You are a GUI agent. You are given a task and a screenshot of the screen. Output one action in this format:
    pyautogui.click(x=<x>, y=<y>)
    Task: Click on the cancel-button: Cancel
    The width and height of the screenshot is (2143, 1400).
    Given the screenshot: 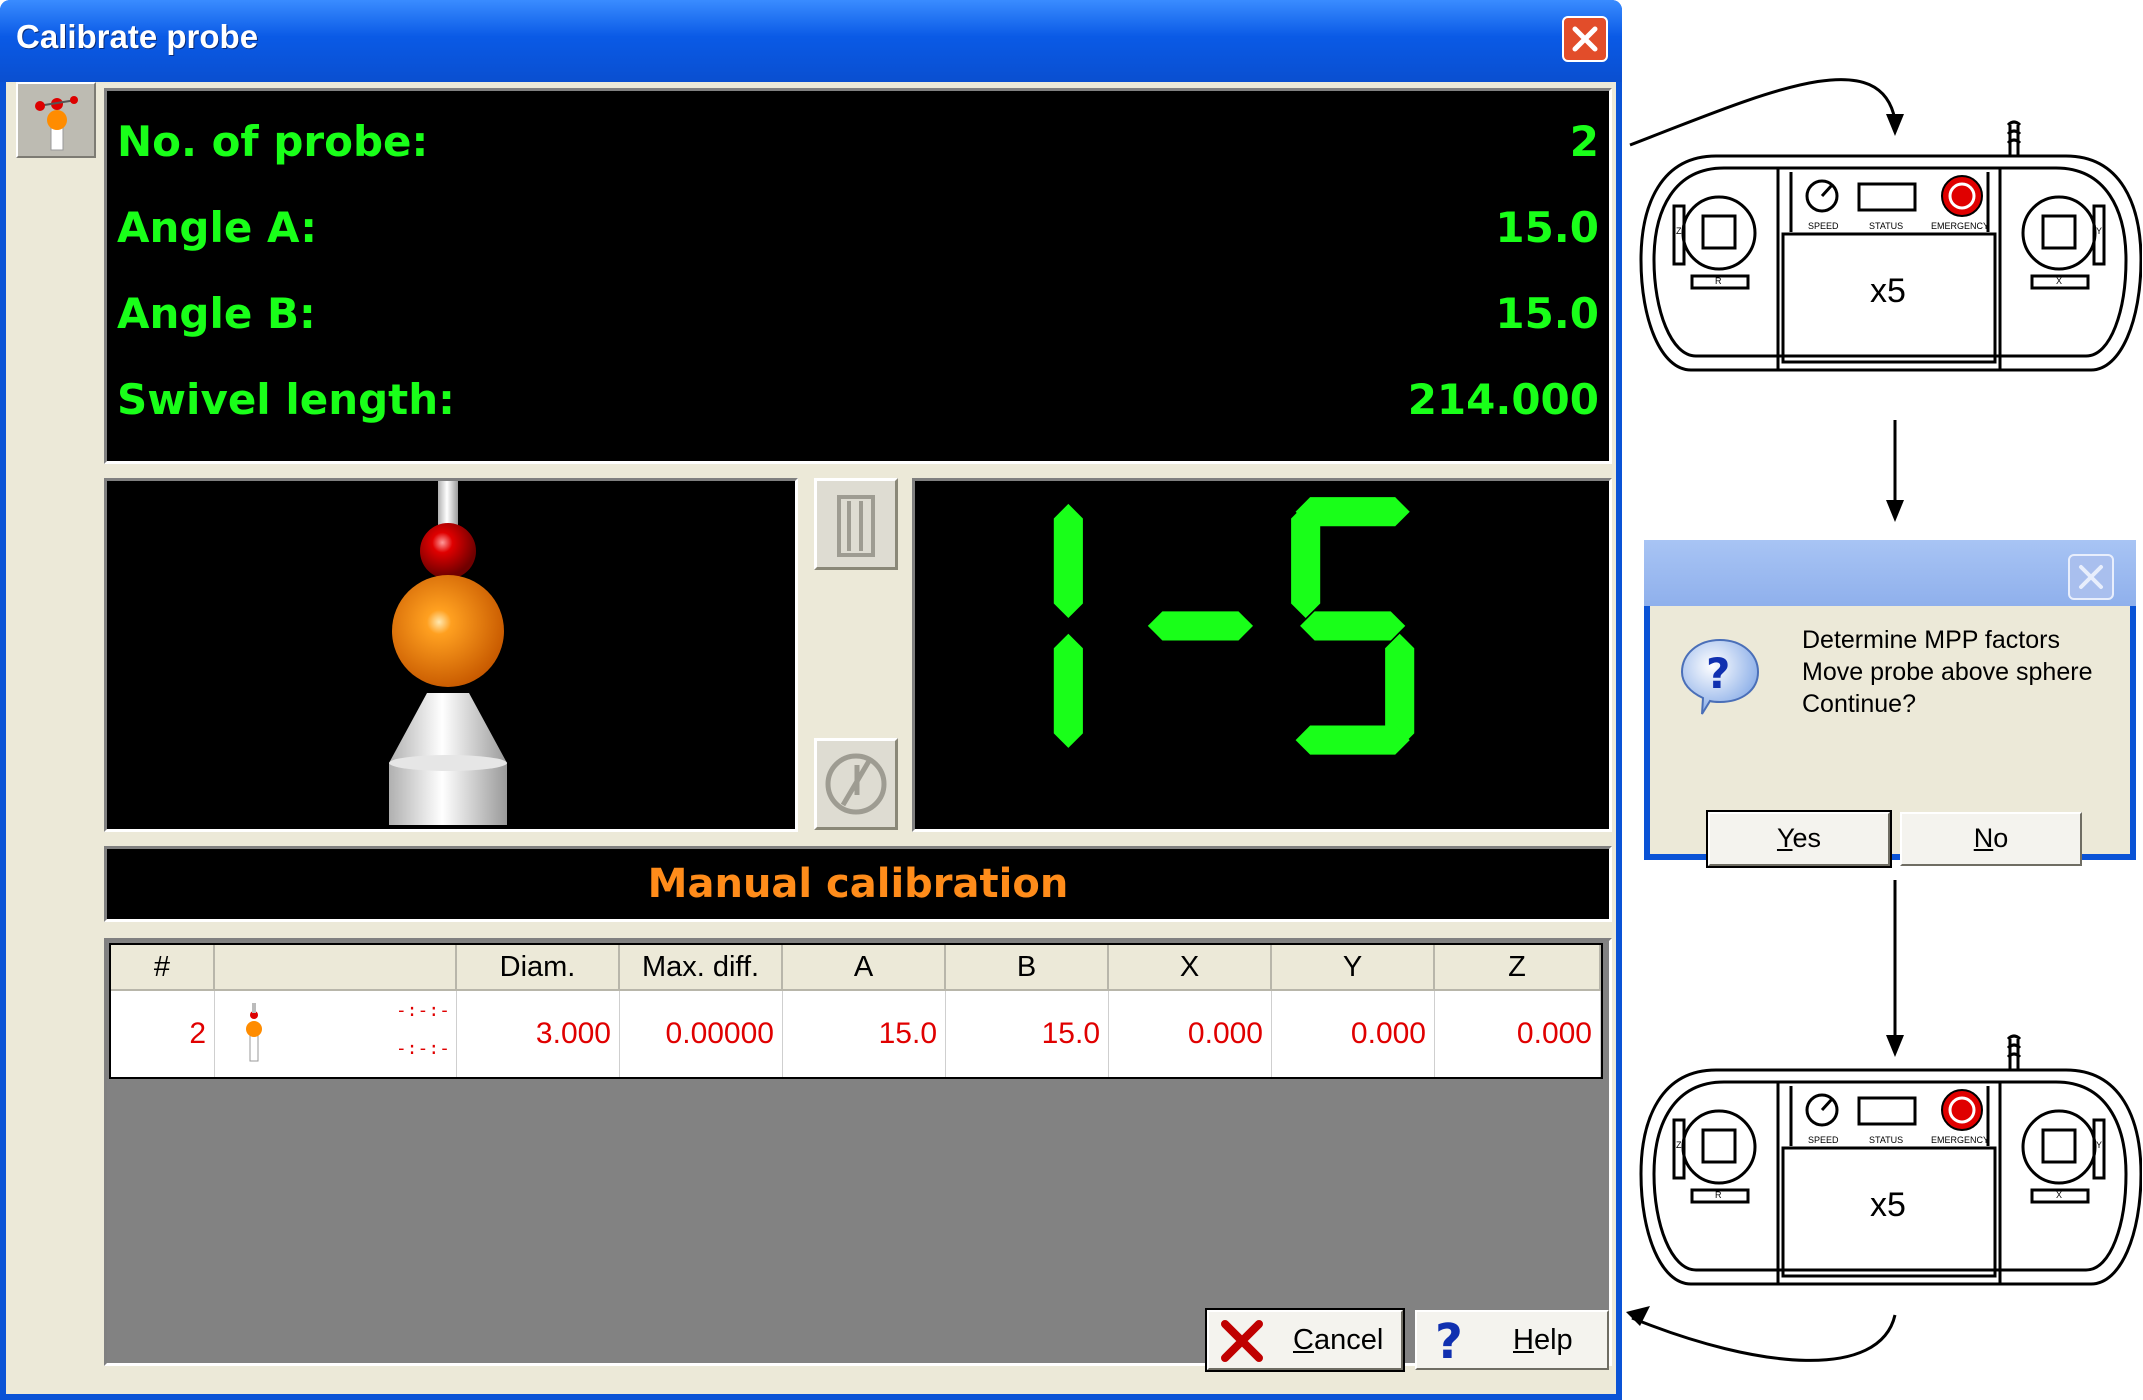 What is the action you would take?
    pyautogui.click(x=1305, y=1340)
    